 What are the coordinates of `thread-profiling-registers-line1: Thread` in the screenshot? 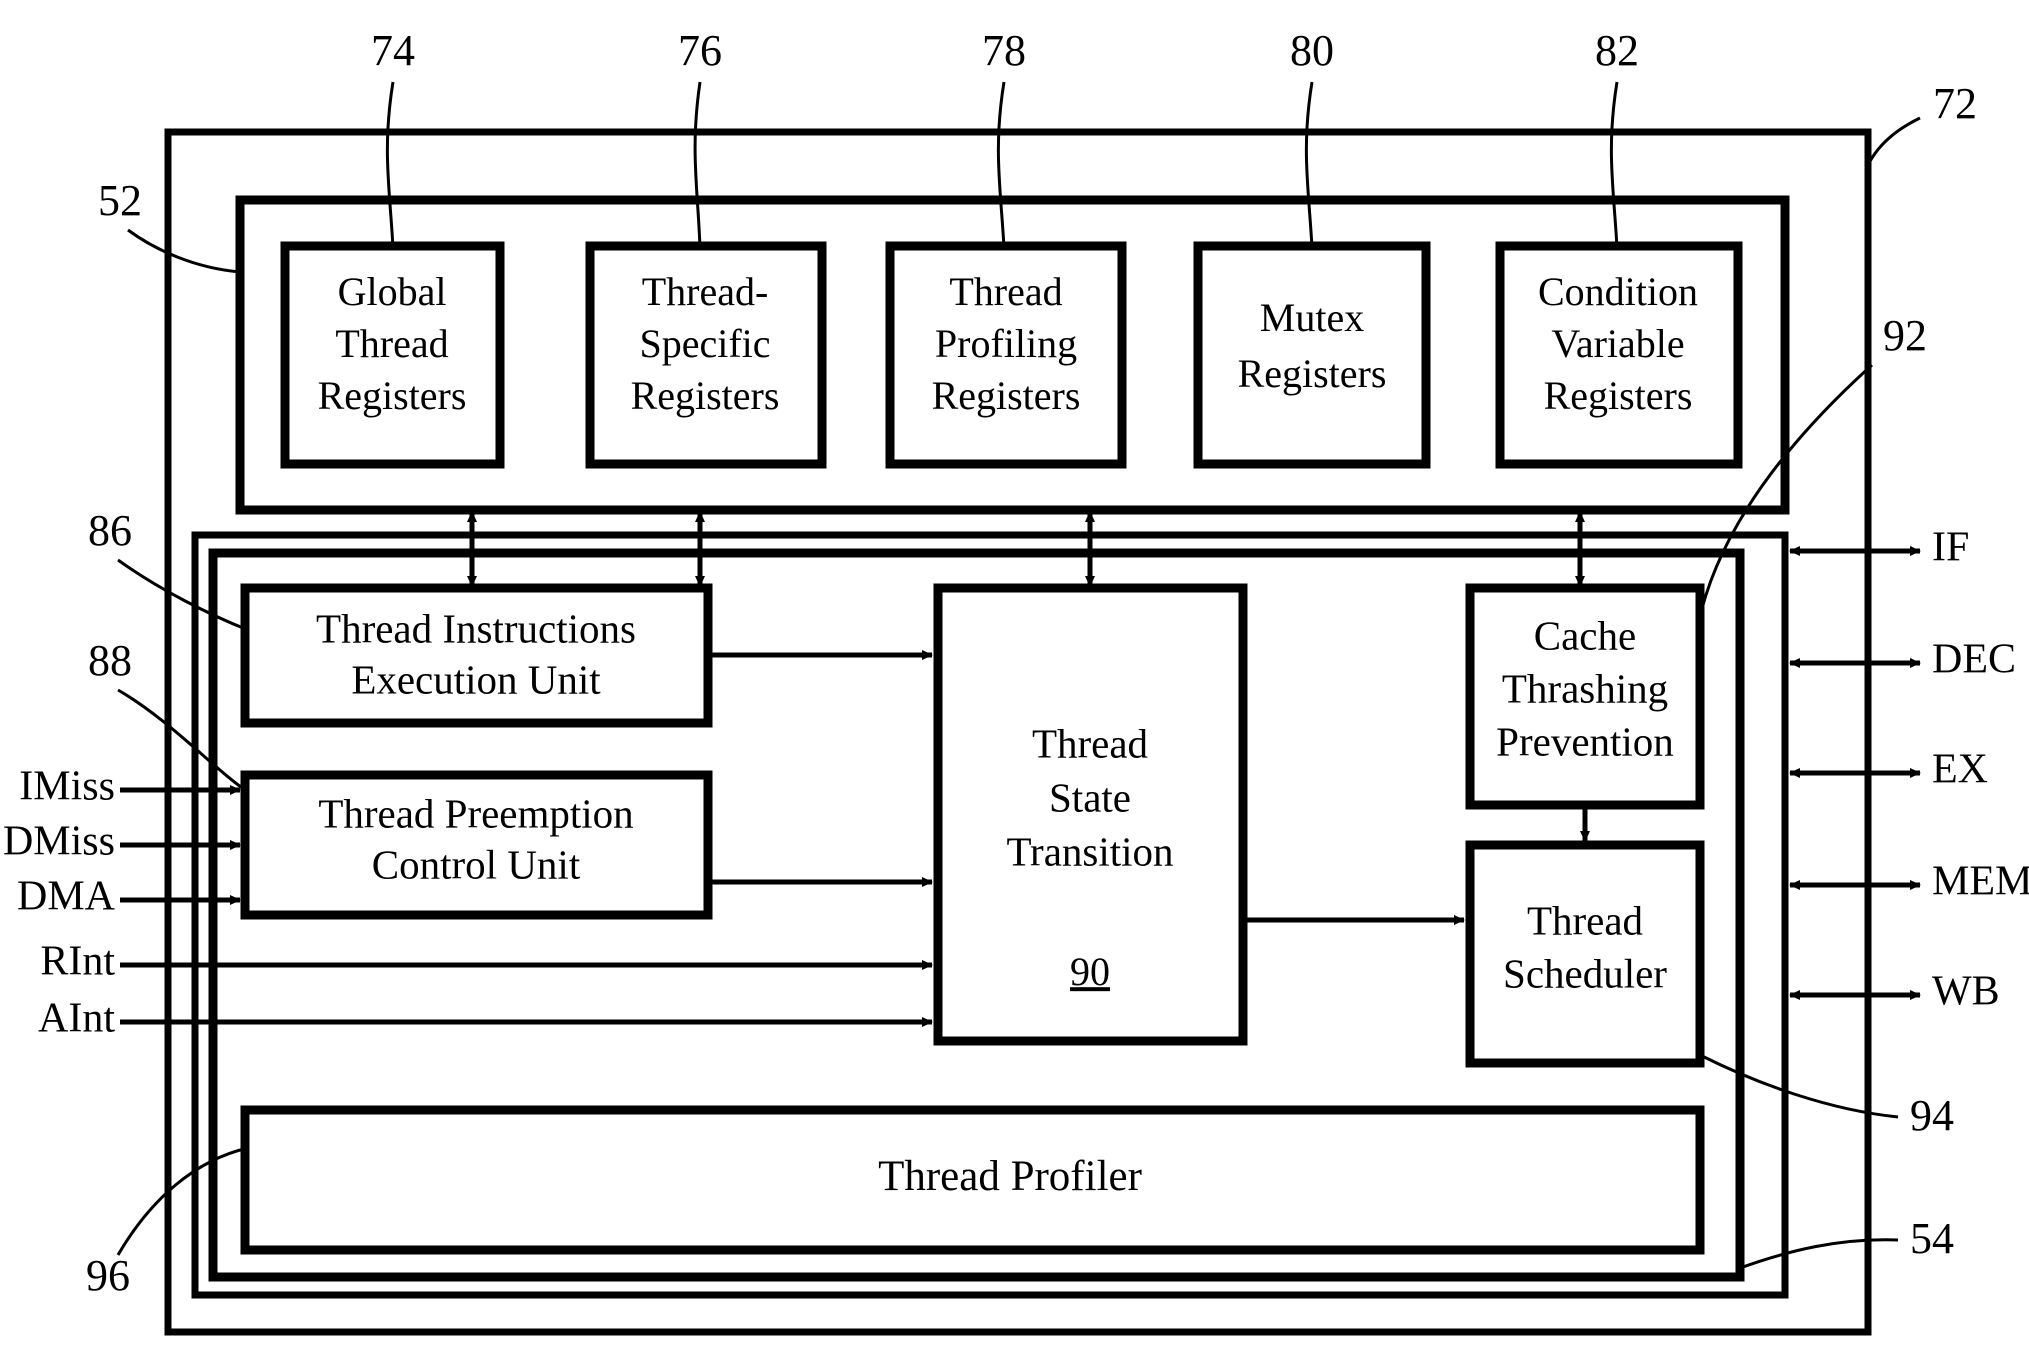 It's located at (1005, 291).